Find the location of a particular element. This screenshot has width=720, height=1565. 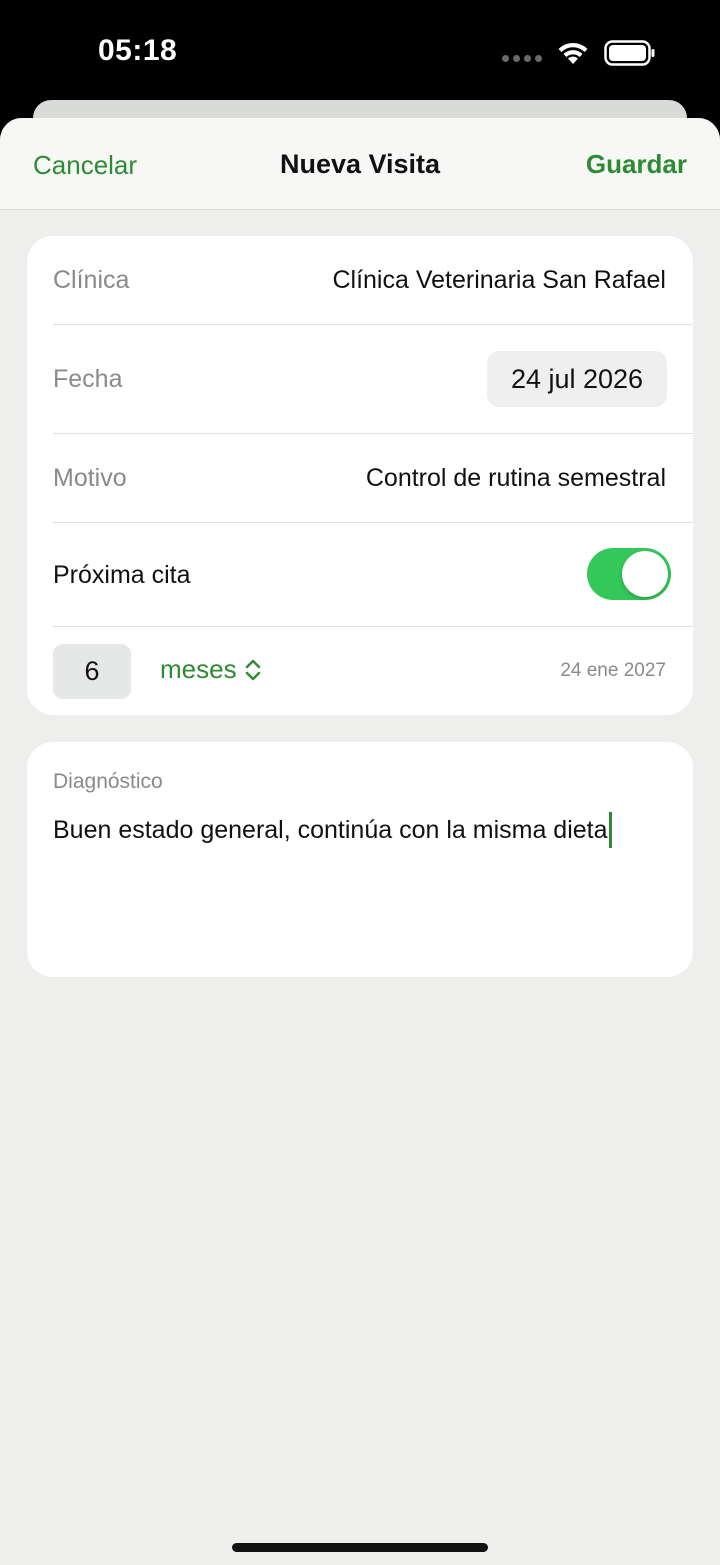

reason-label: Motivo is located at coordinates (90, 478).